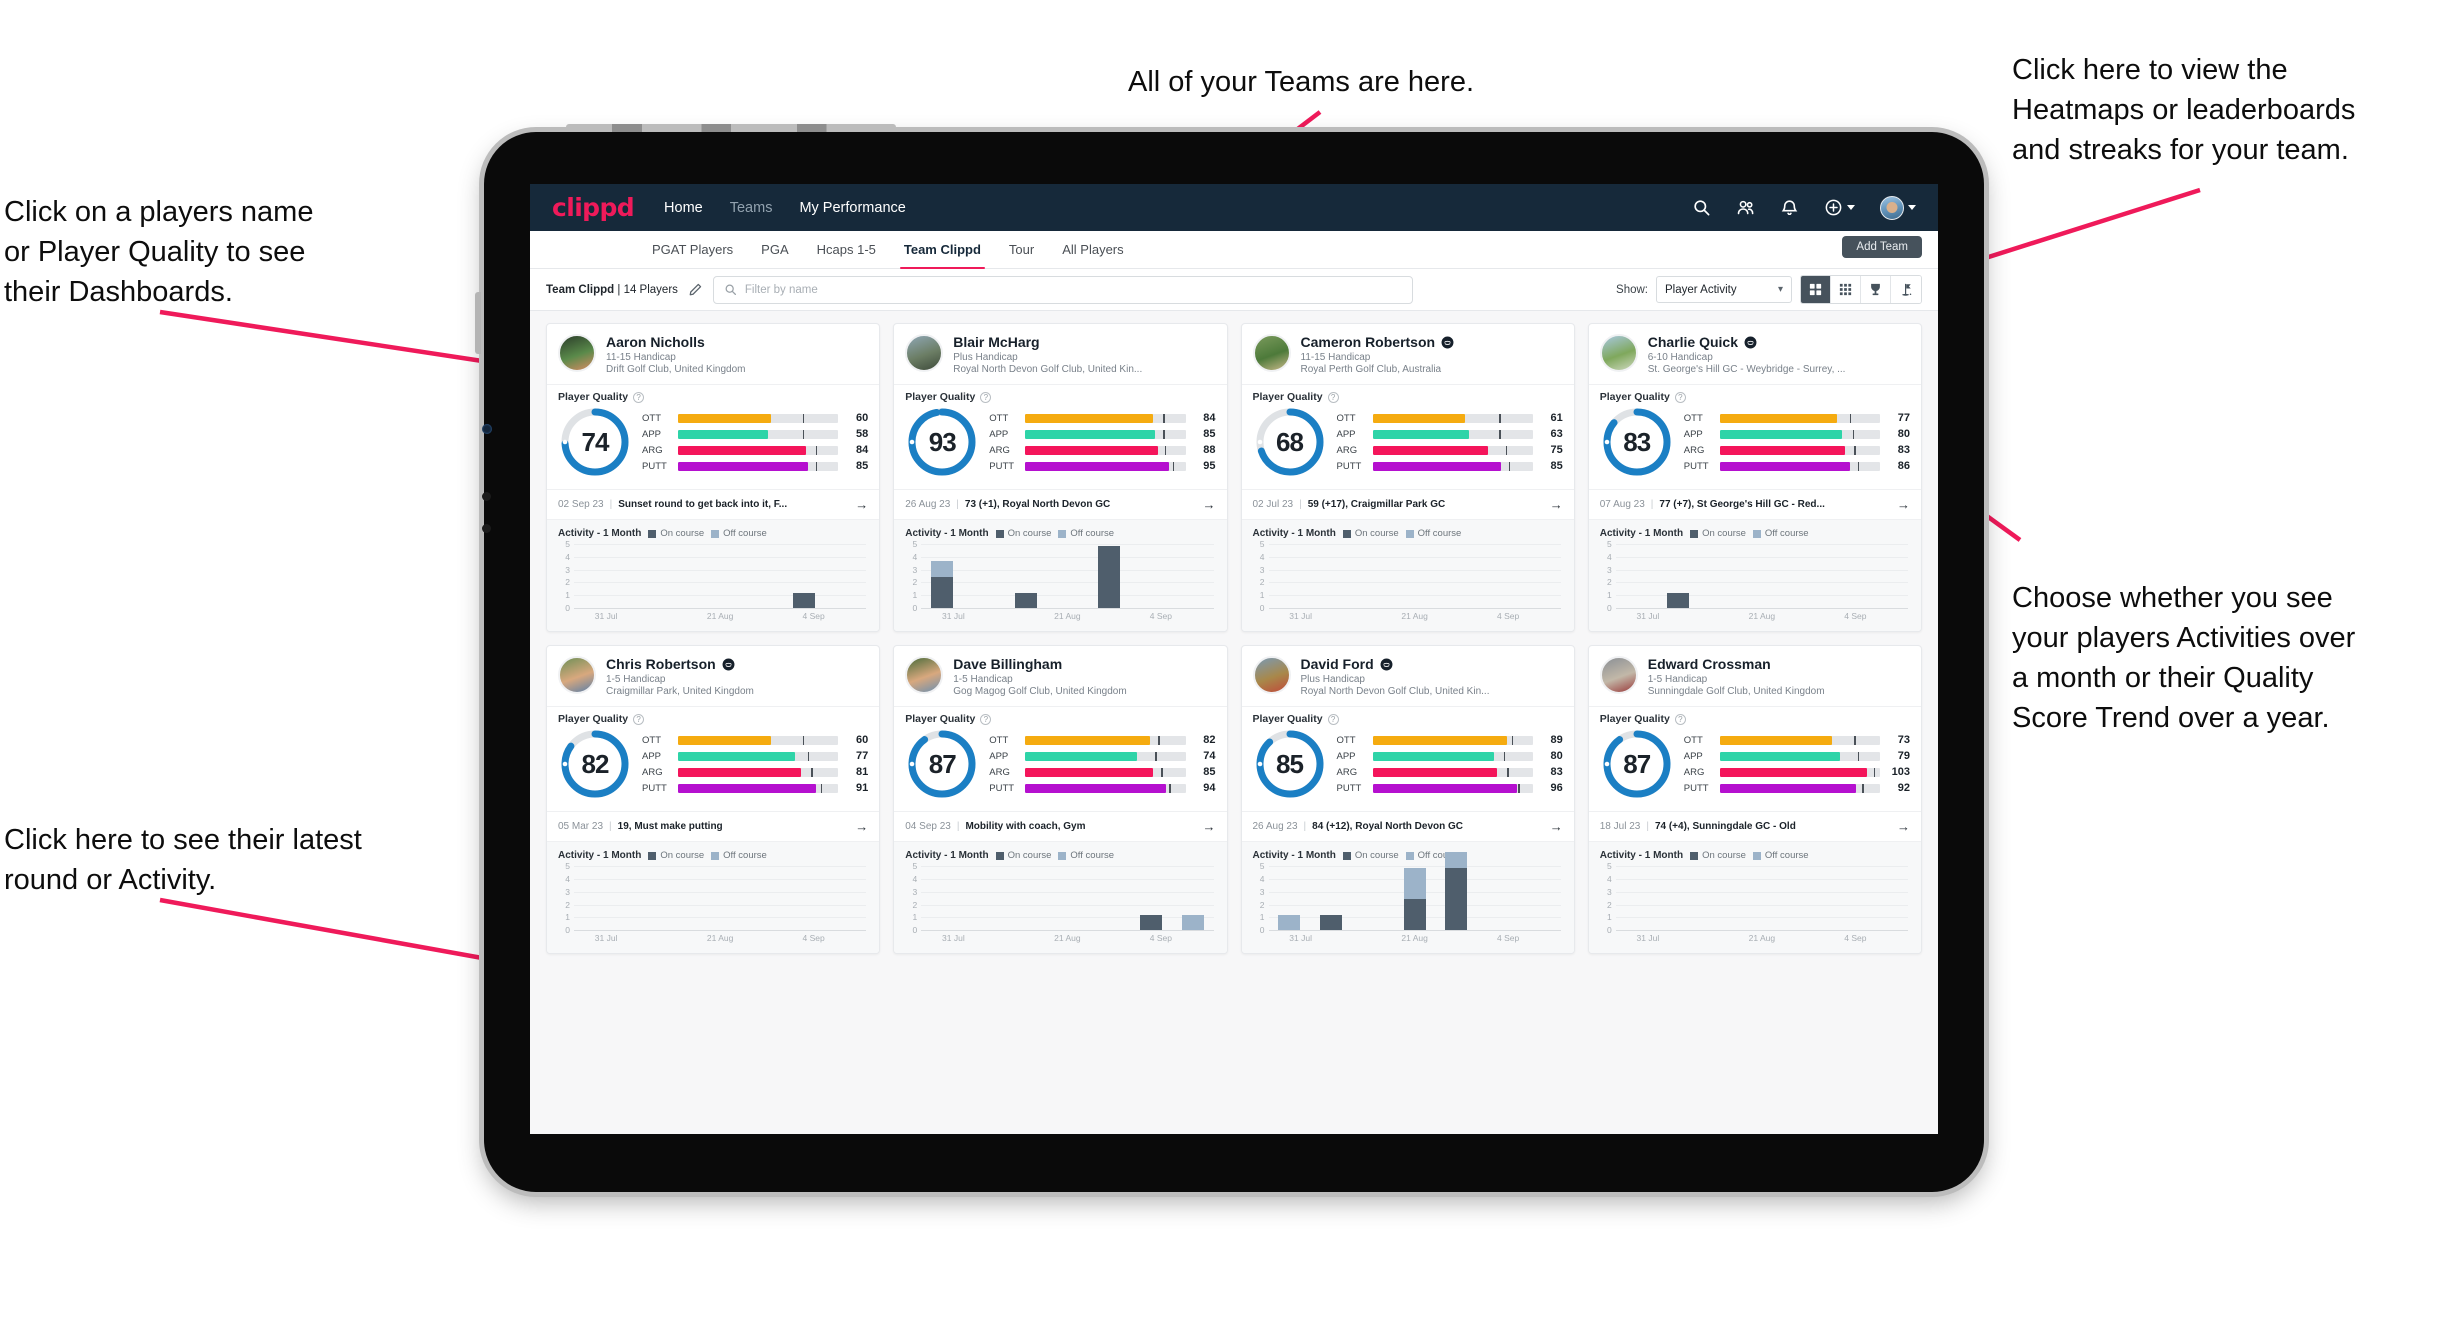  I want to click on search-icon, so click(1701, 207).